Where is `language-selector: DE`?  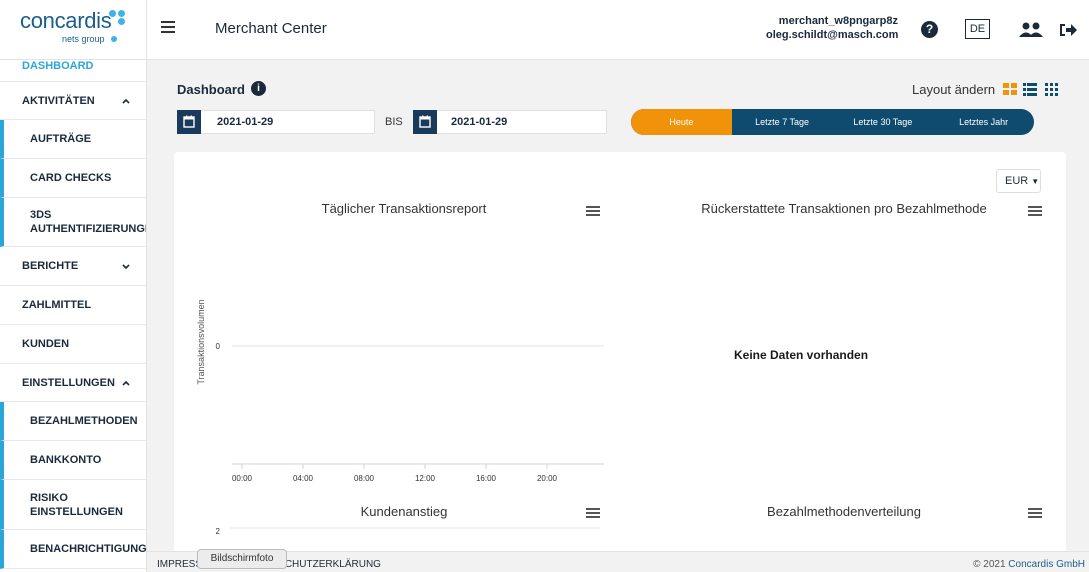
language-selector: DE is located at coordinates (977, 29).